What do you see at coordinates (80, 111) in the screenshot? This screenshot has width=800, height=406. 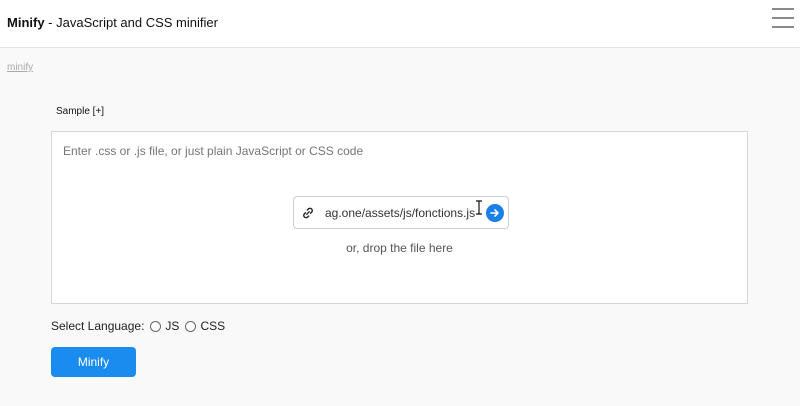 I see `sample-toggle: Sample [+]` at bounding box center [80, 111].